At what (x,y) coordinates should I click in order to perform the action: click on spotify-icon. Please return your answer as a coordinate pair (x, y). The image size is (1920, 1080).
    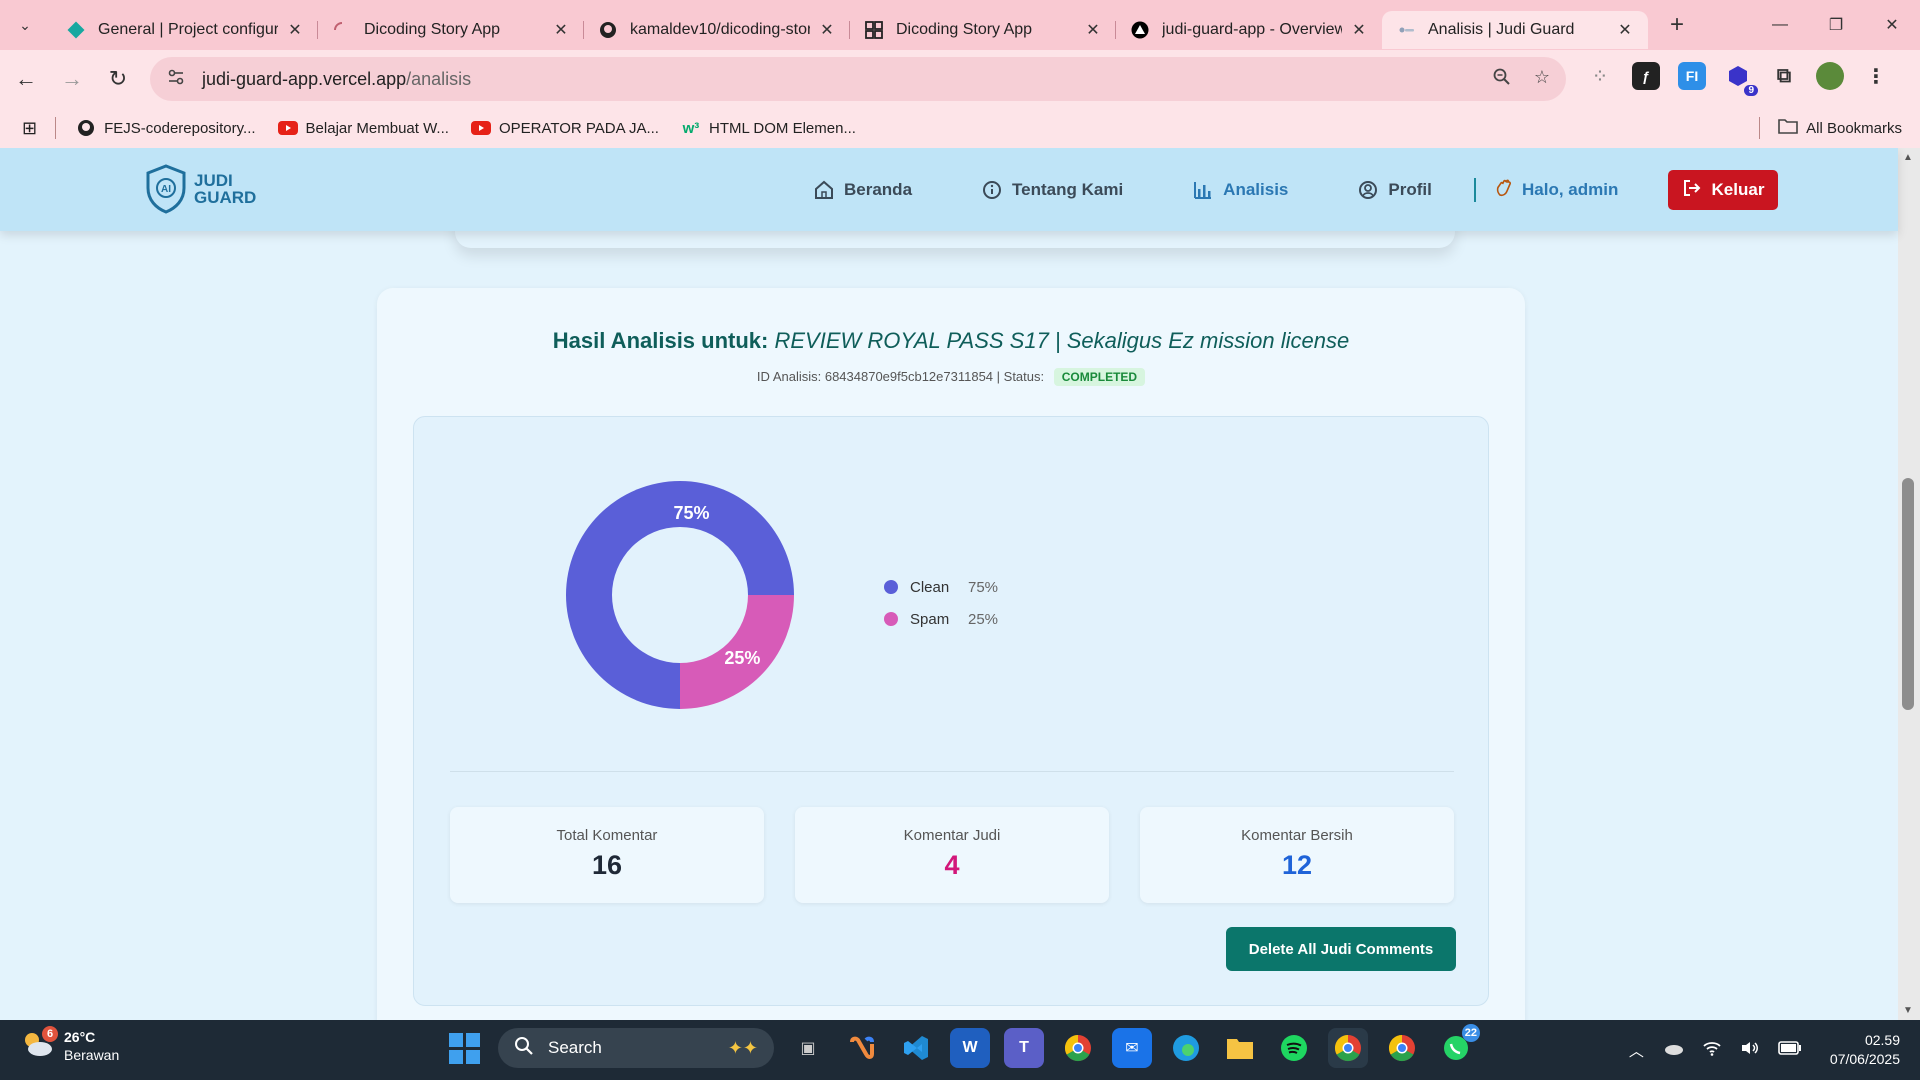
    Looking at the image, I should click on (1294, 1048).